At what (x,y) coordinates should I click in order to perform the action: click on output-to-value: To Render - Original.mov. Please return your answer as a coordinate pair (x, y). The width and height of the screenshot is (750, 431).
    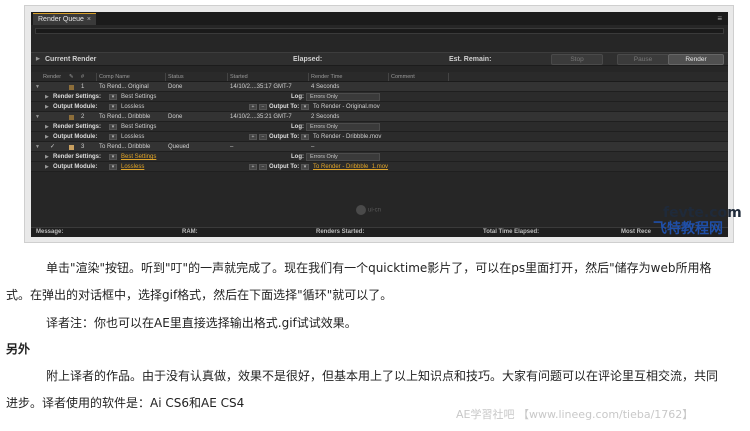
    Looking at the image, I should click on (346, 107).